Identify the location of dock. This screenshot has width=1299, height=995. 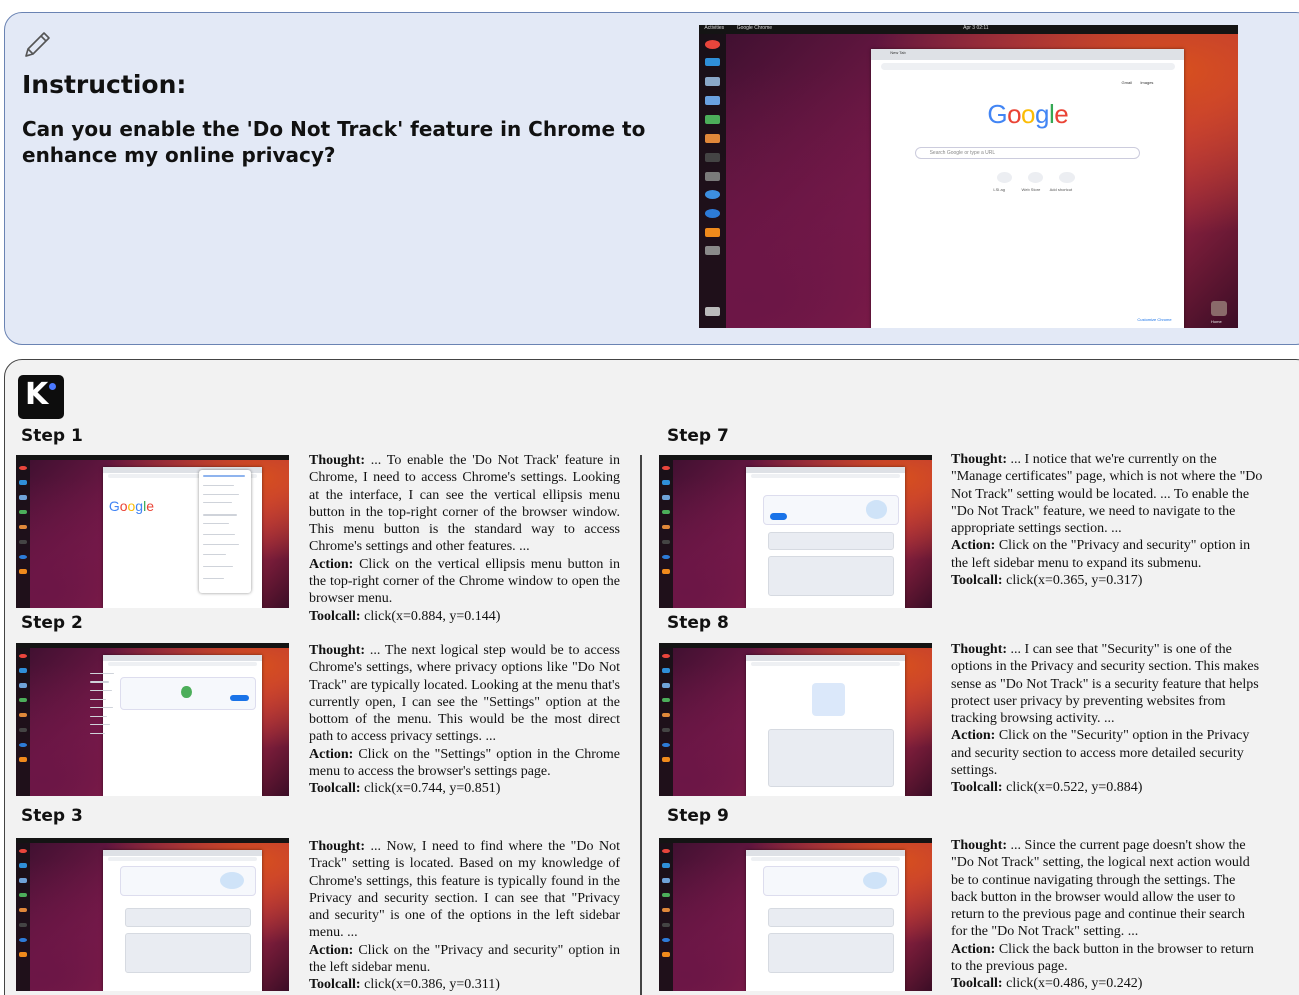
(712, 181).